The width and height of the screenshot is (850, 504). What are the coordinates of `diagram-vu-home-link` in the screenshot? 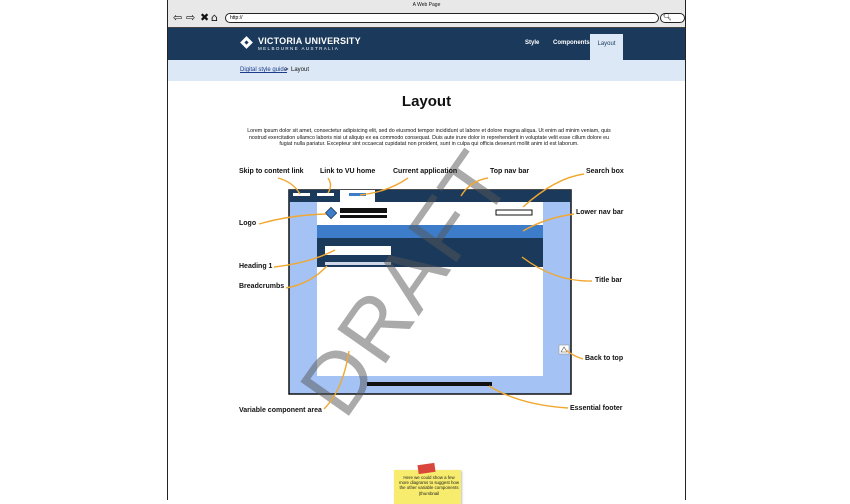 It's located at (325, 194).